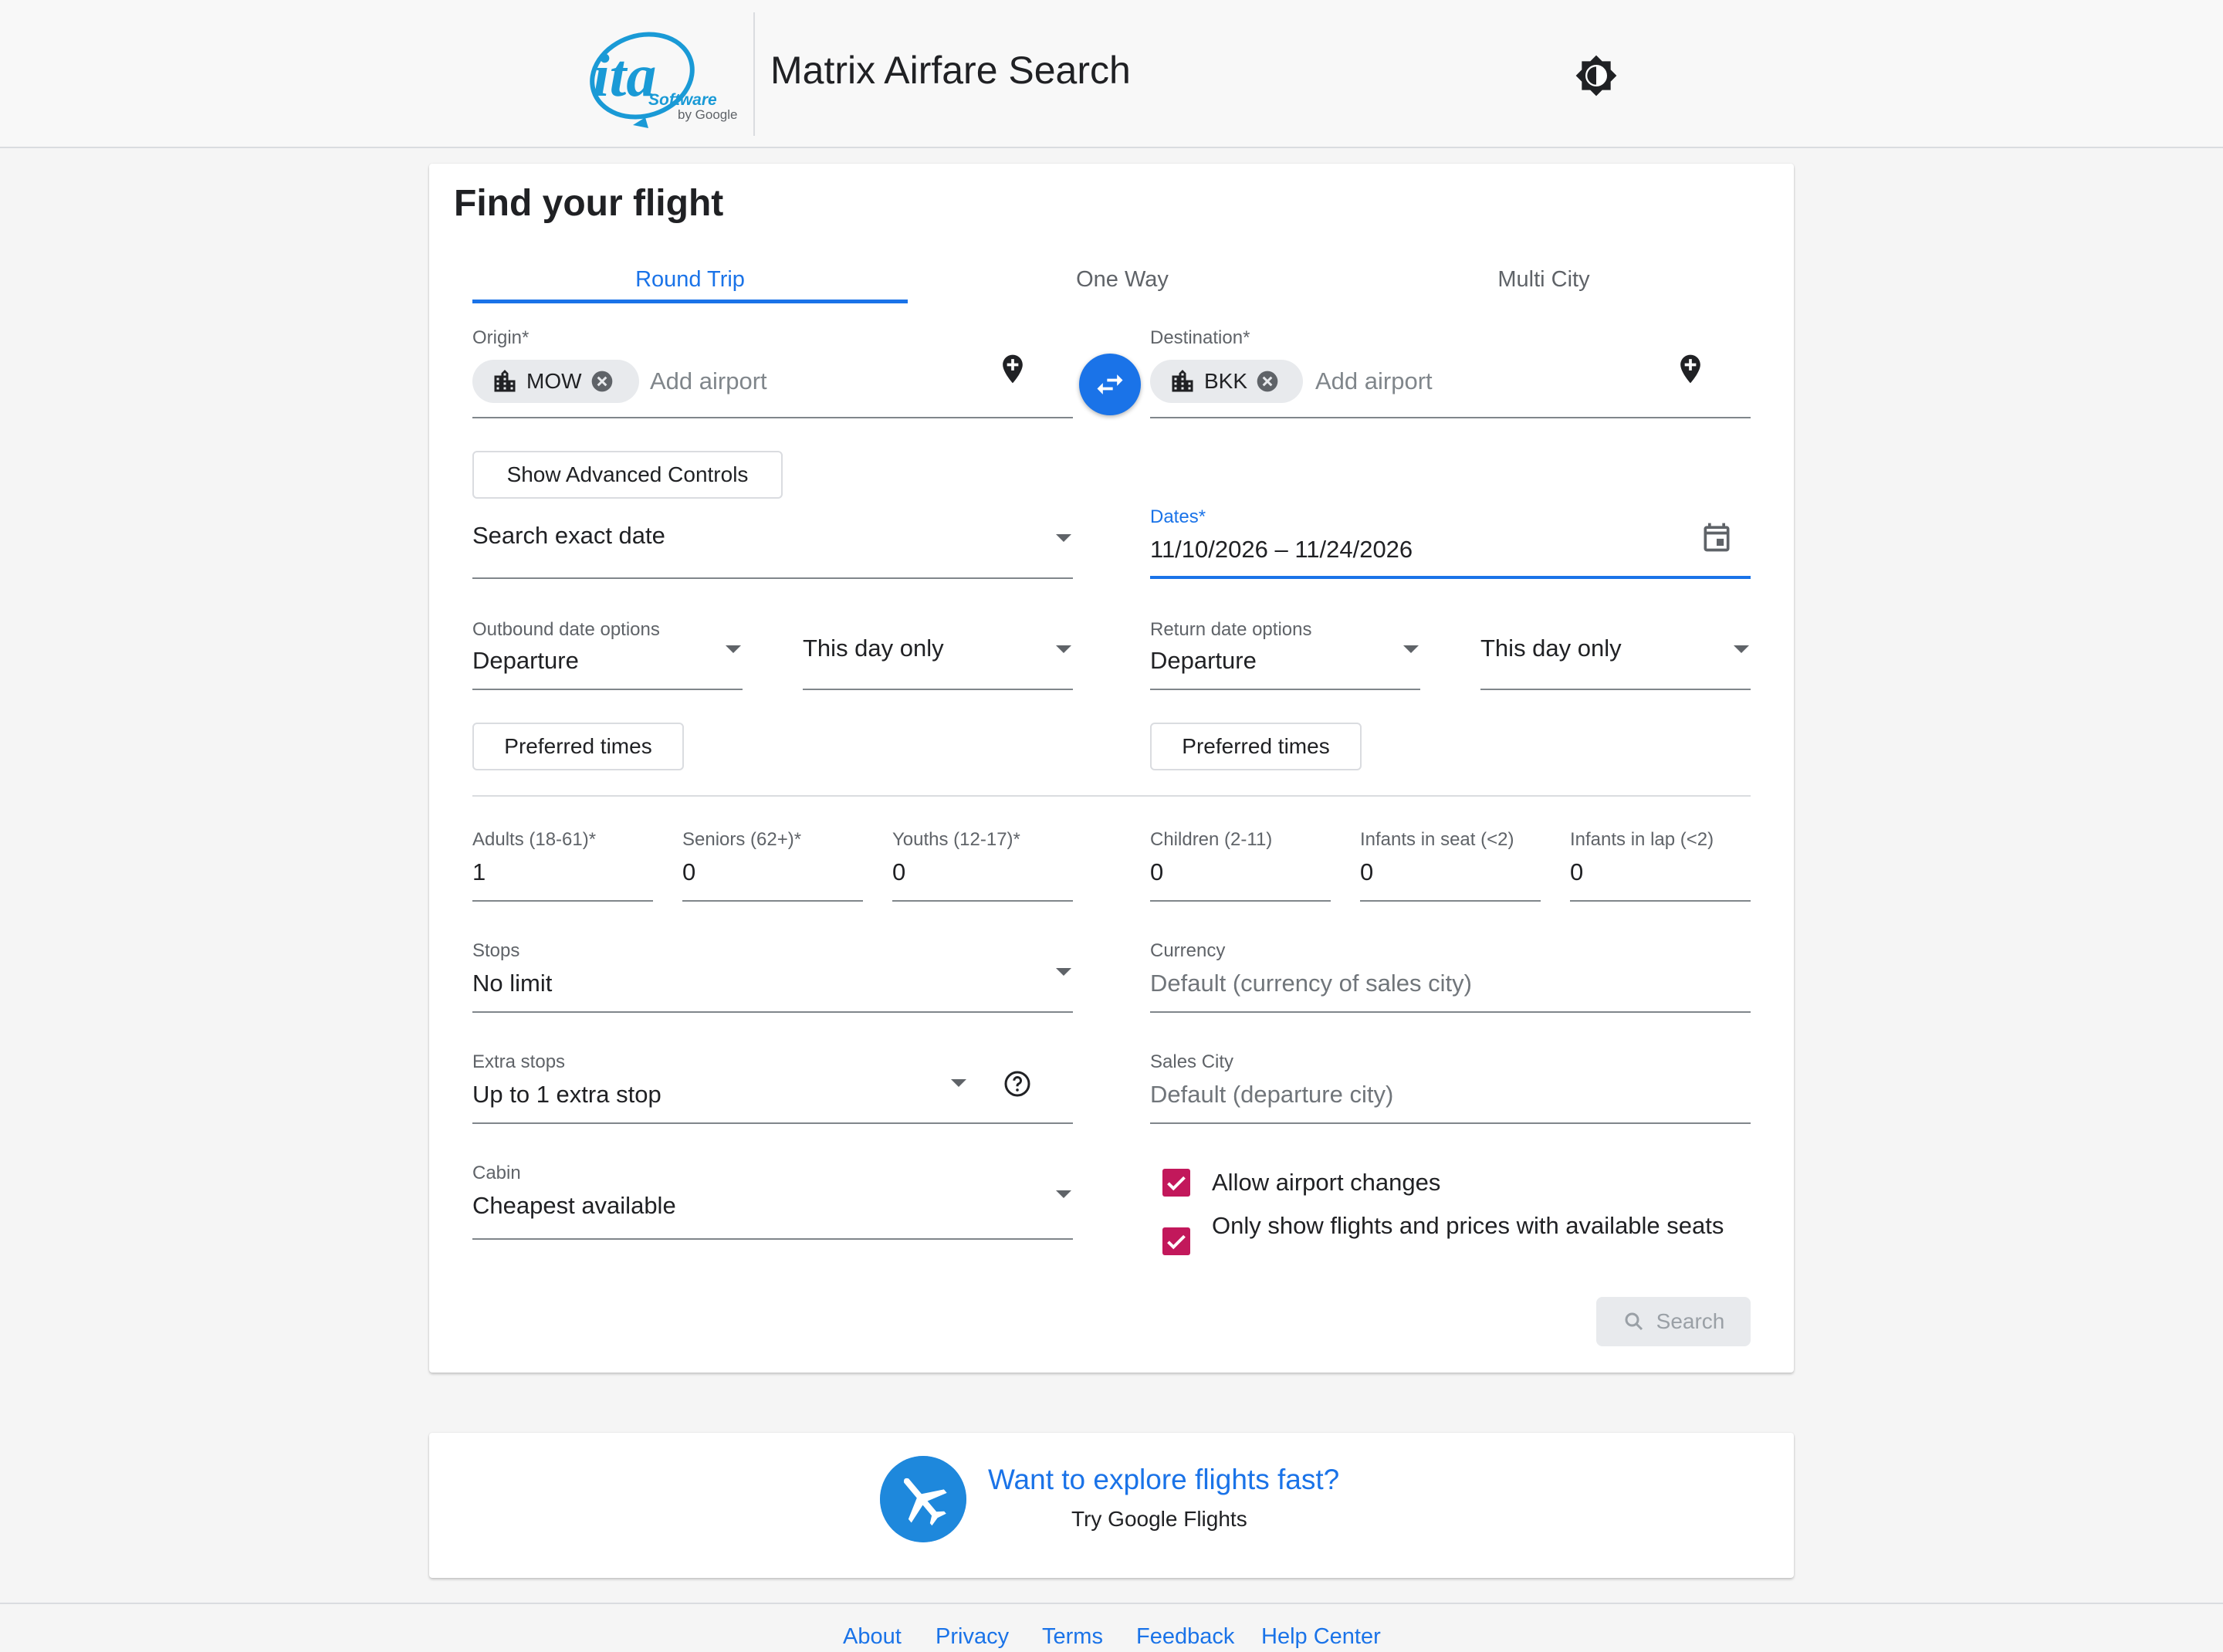  I want to click on form-title: Find your flight, so click(589, 204).